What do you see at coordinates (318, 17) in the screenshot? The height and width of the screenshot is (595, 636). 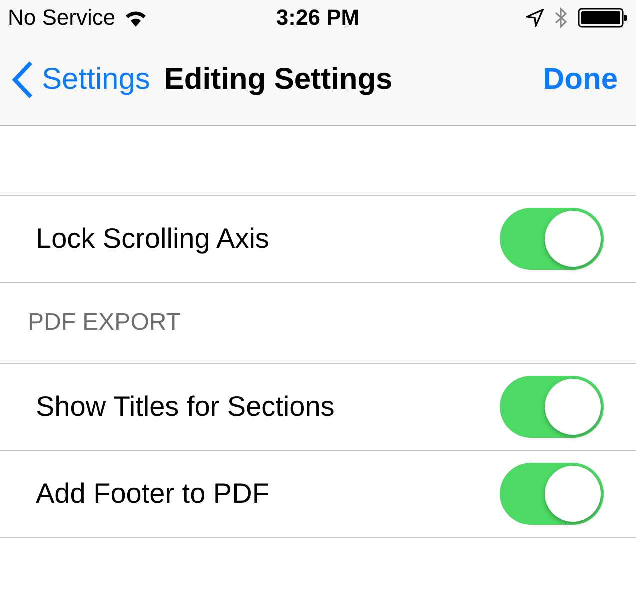 I see `clock-text: 3:26 PM` at bounding box center [318, 17].